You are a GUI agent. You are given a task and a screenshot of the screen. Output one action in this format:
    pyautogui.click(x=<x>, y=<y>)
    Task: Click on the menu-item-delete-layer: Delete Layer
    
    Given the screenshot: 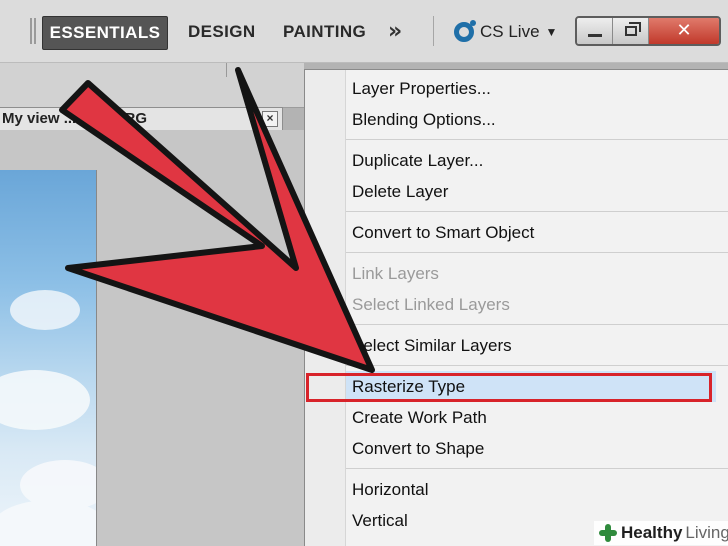 What is the action you would take?
    pyautogui.click(x=531, y=191)
    